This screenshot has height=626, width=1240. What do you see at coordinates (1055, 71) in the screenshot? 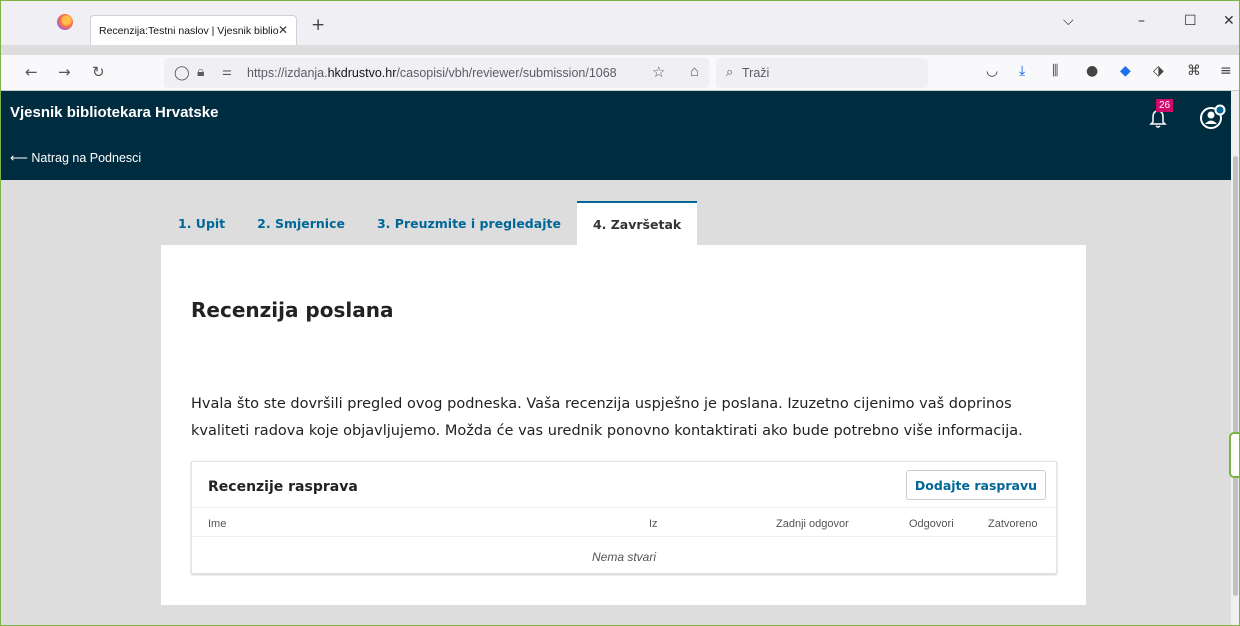
I see `library-icon: ⫼` at bounding box center [1055, 71].